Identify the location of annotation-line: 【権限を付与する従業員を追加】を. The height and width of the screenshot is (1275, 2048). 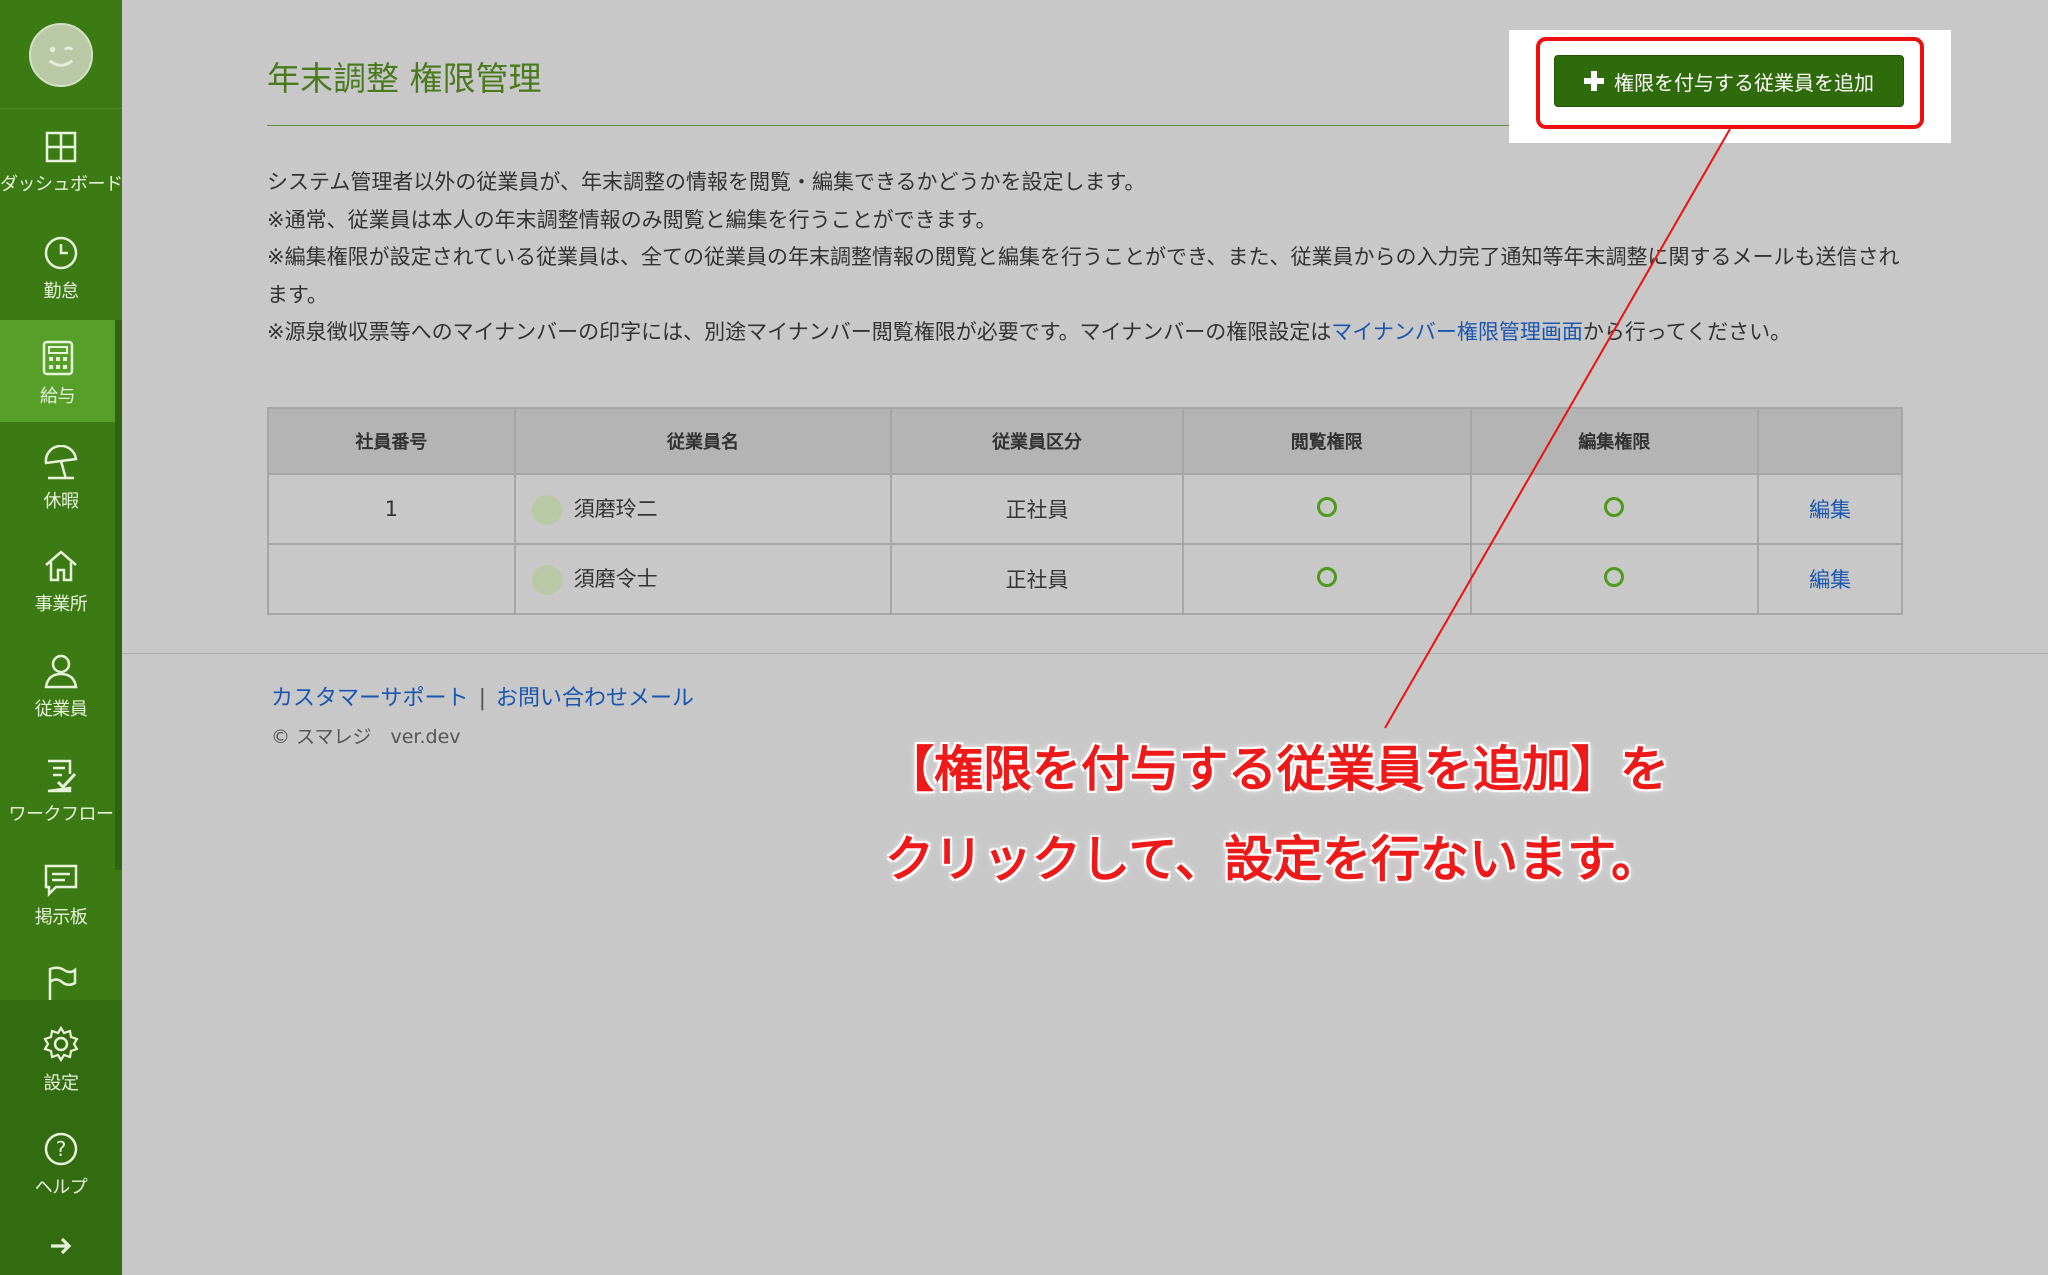
(1277, 769).